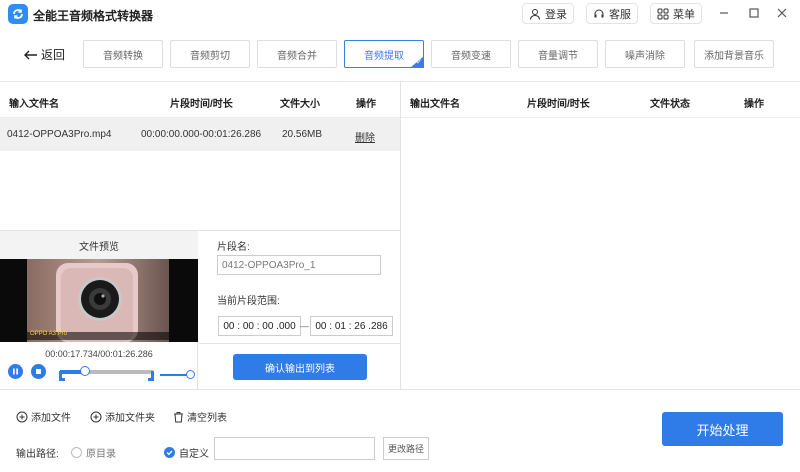  What do you see at coordinates (670, 104) in the screenshot?
I see `col-header: 文件状态` at bounding box center [670, 104].